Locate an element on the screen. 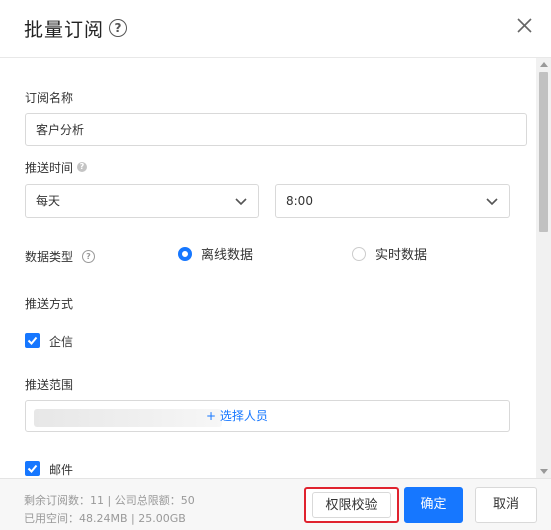 Image resolution: width=551 pixels, height=530 pixels. push-time-help-icon: ? is located at coordinates (82, 167).